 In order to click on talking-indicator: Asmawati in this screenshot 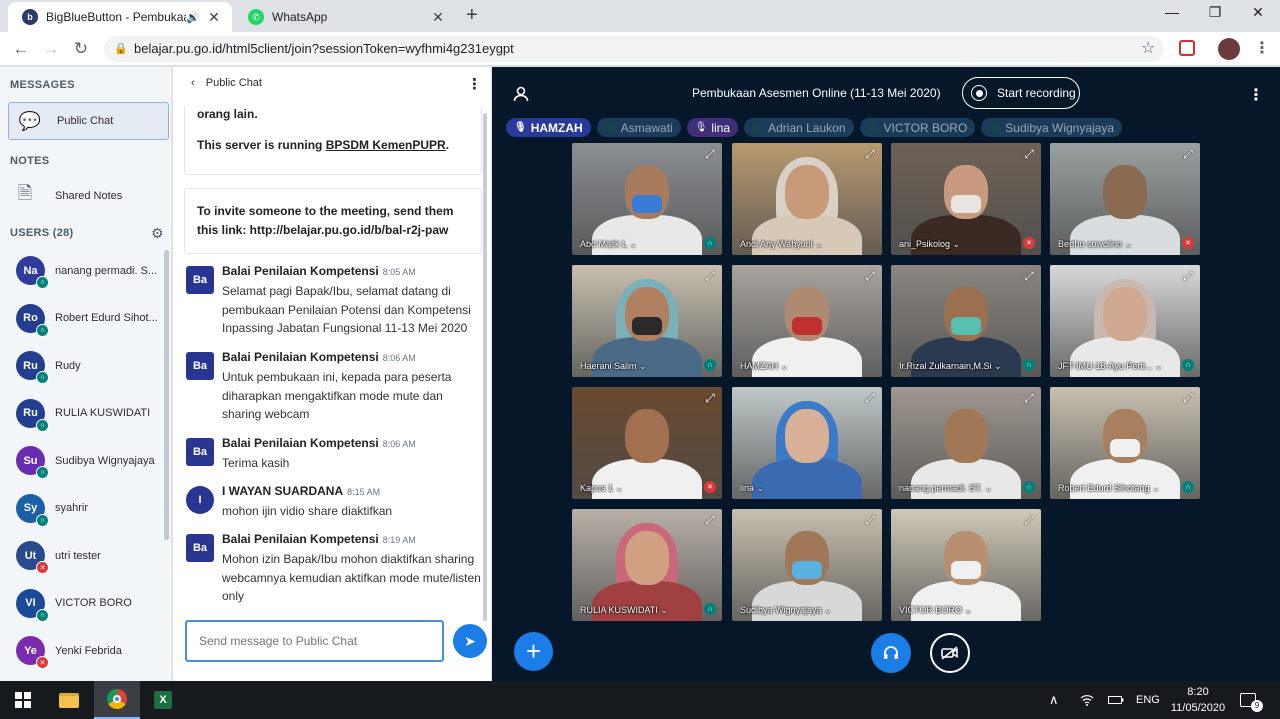, I will do `click(638, 127)`.